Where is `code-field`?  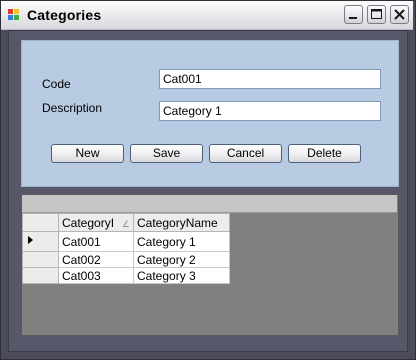
code-field is located at coordinates (270, 79).